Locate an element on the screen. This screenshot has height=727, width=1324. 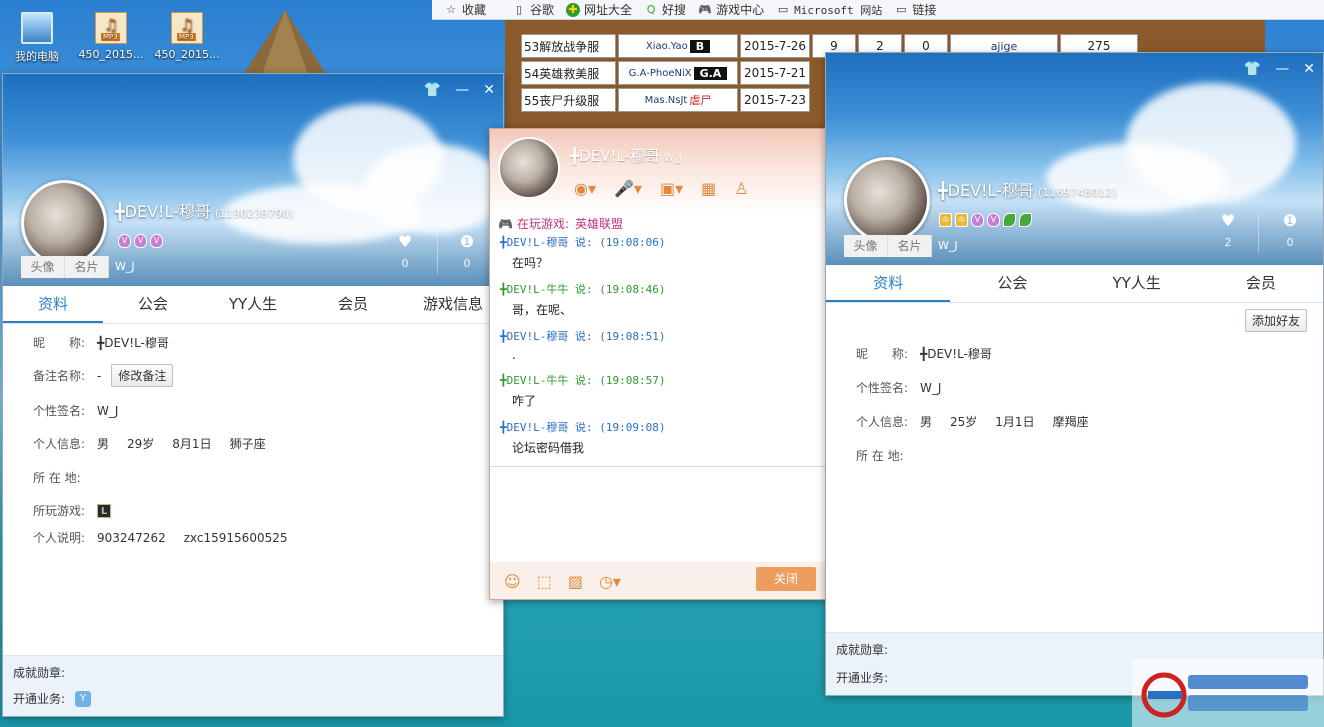
badge-list: V V V is located at coordinates (140, 241).